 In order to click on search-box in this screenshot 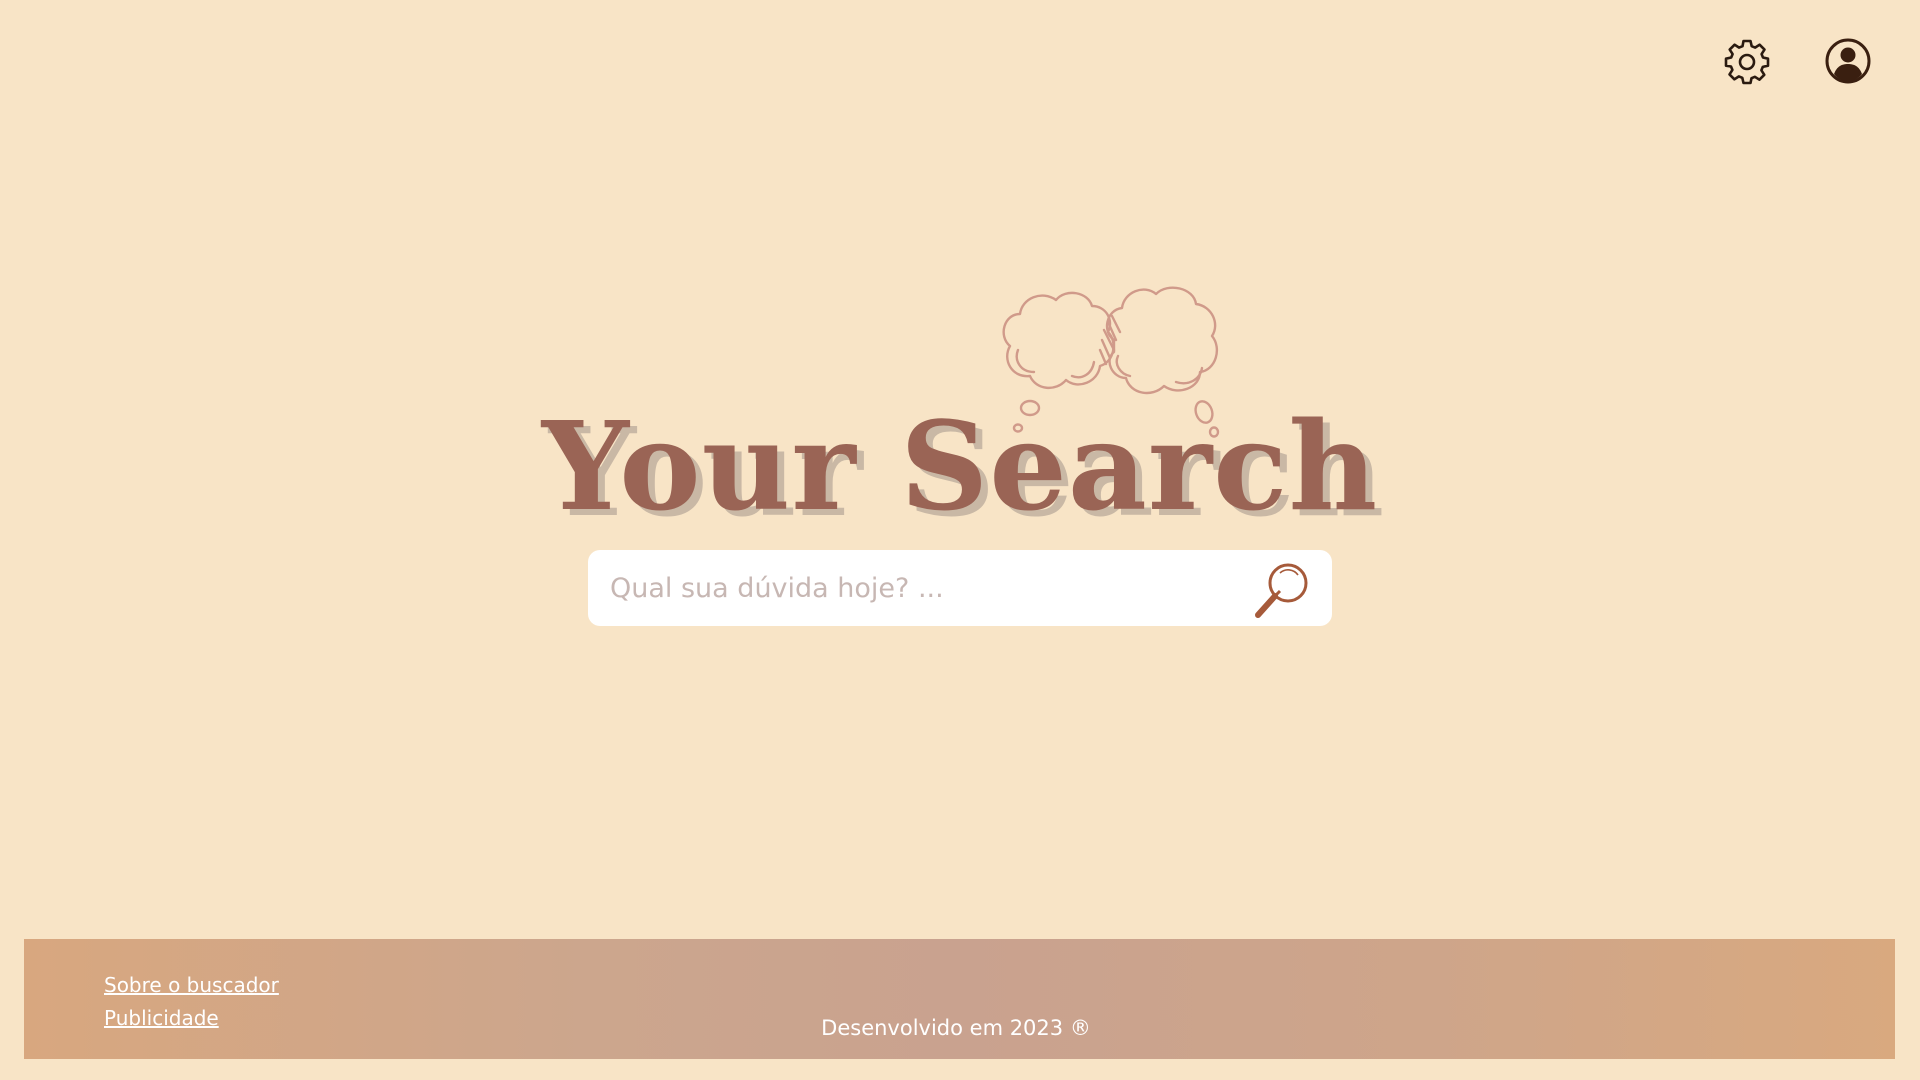, I will do `click(960, 588)`.